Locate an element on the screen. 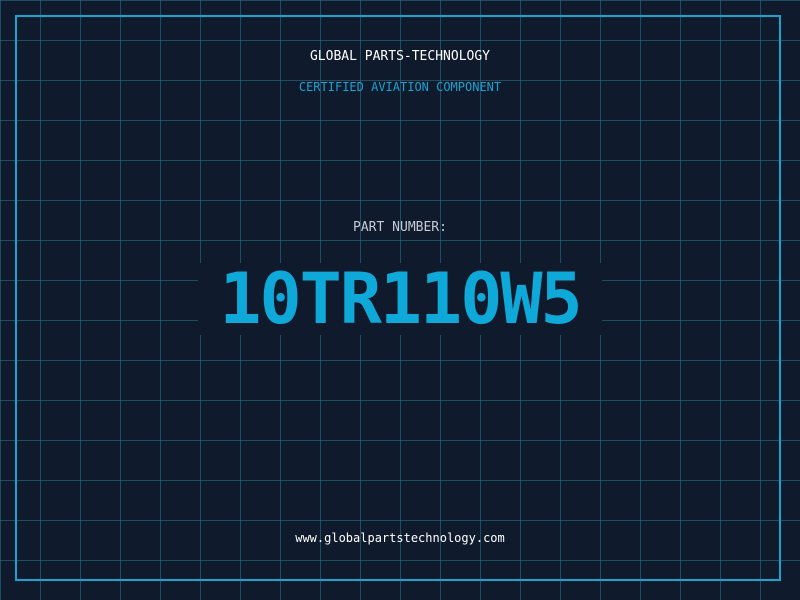 This screenshot has height=600, width=800. part-number-panel: 10TR110W5 is located at coordinates (400, 299).